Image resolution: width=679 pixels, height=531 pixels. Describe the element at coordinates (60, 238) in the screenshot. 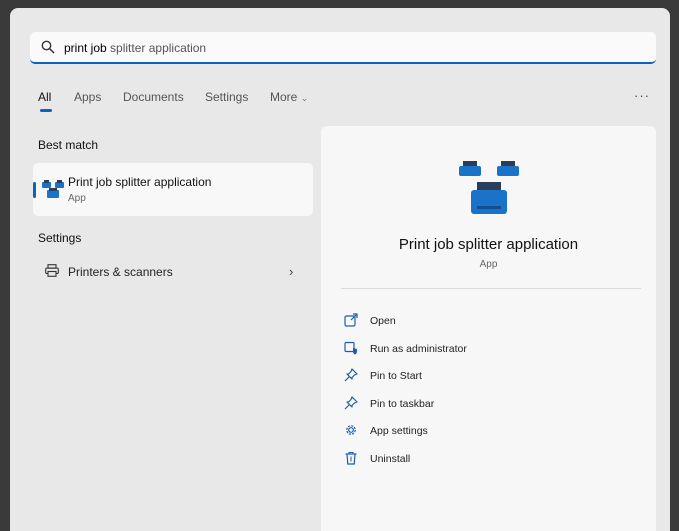

I see `settings-label: Settings` at that location.